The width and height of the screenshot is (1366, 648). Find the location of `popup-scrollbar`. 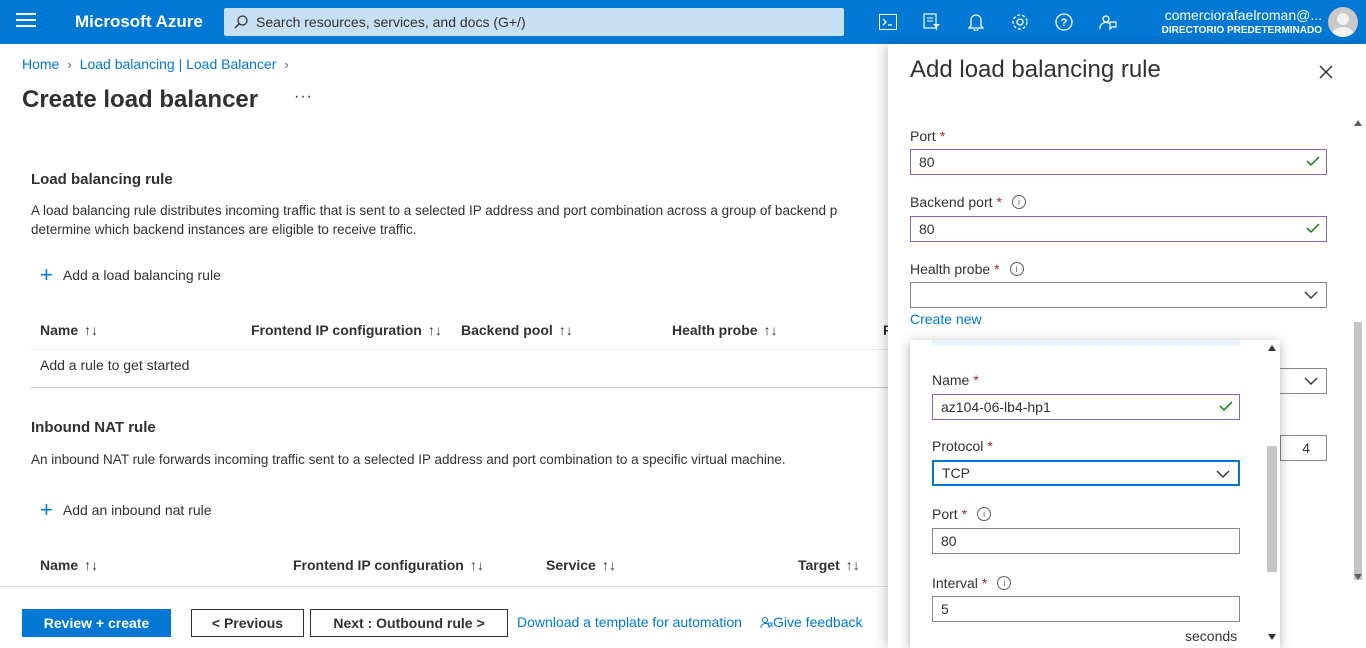

popup-scrollbar is located at coordinates (1272, 494).